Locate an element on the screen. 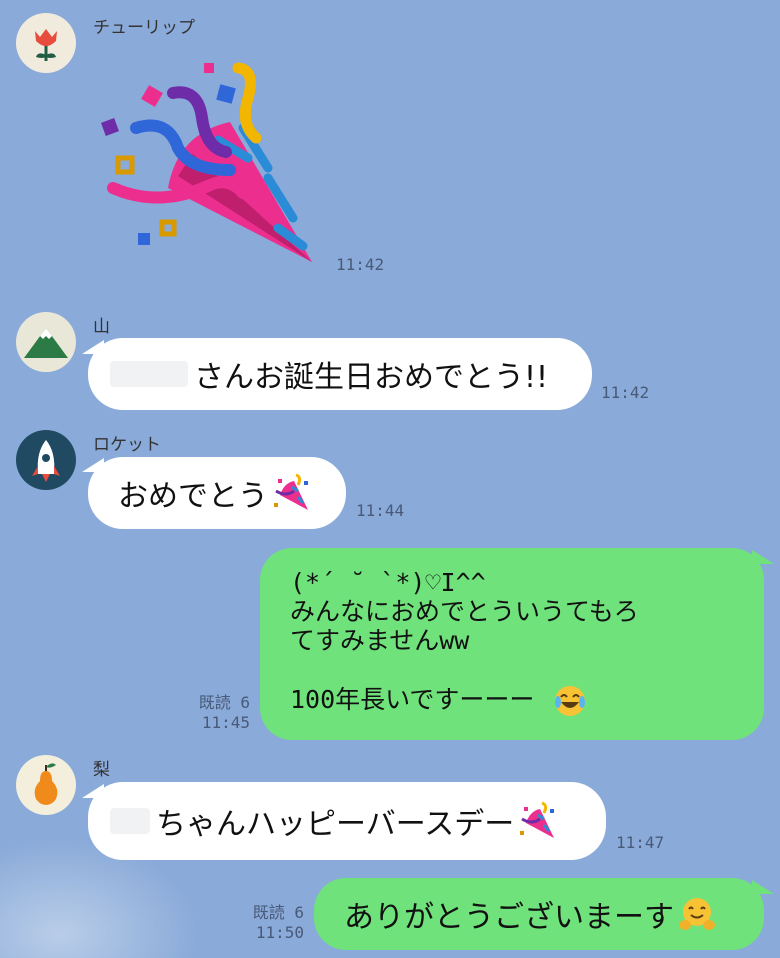 The image size is (780, 958). read-status: 既読 6 11:50 is located at coordinates (272, 923).